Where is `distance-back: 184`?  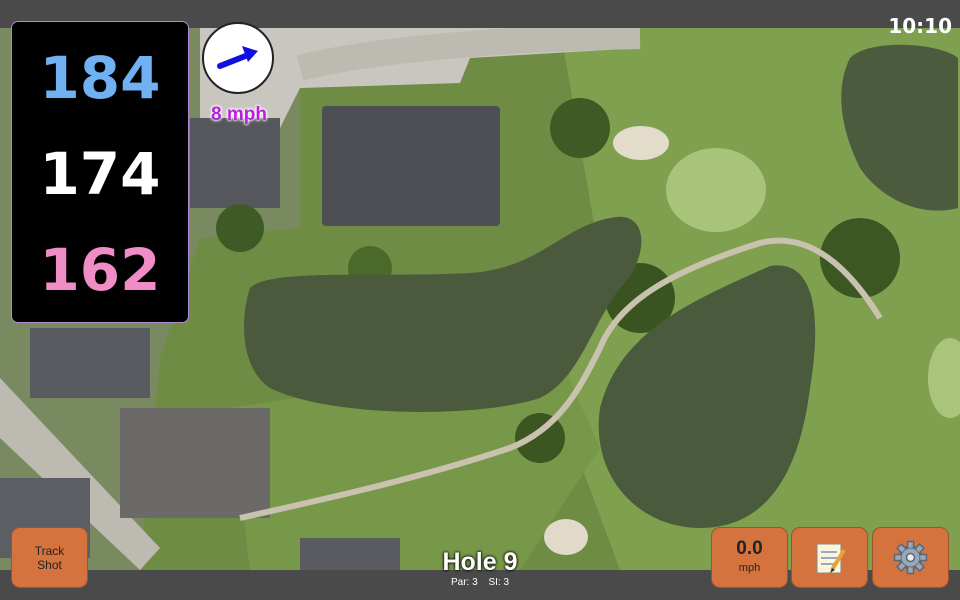 distance-back: 184 is located at coordinates (100, 78).